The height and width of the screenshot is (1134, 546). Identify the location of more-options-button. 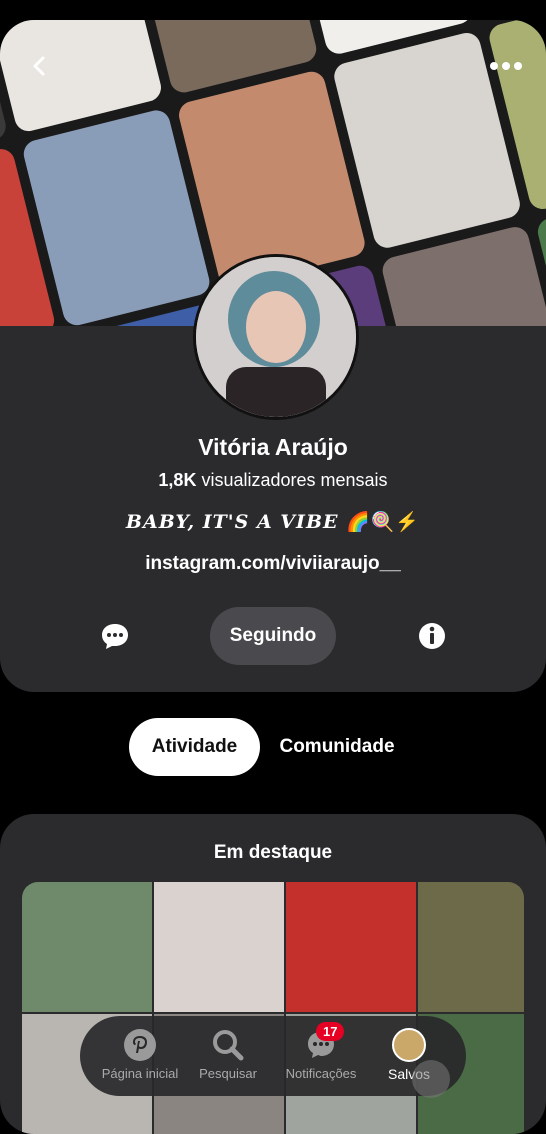
(506, 66).